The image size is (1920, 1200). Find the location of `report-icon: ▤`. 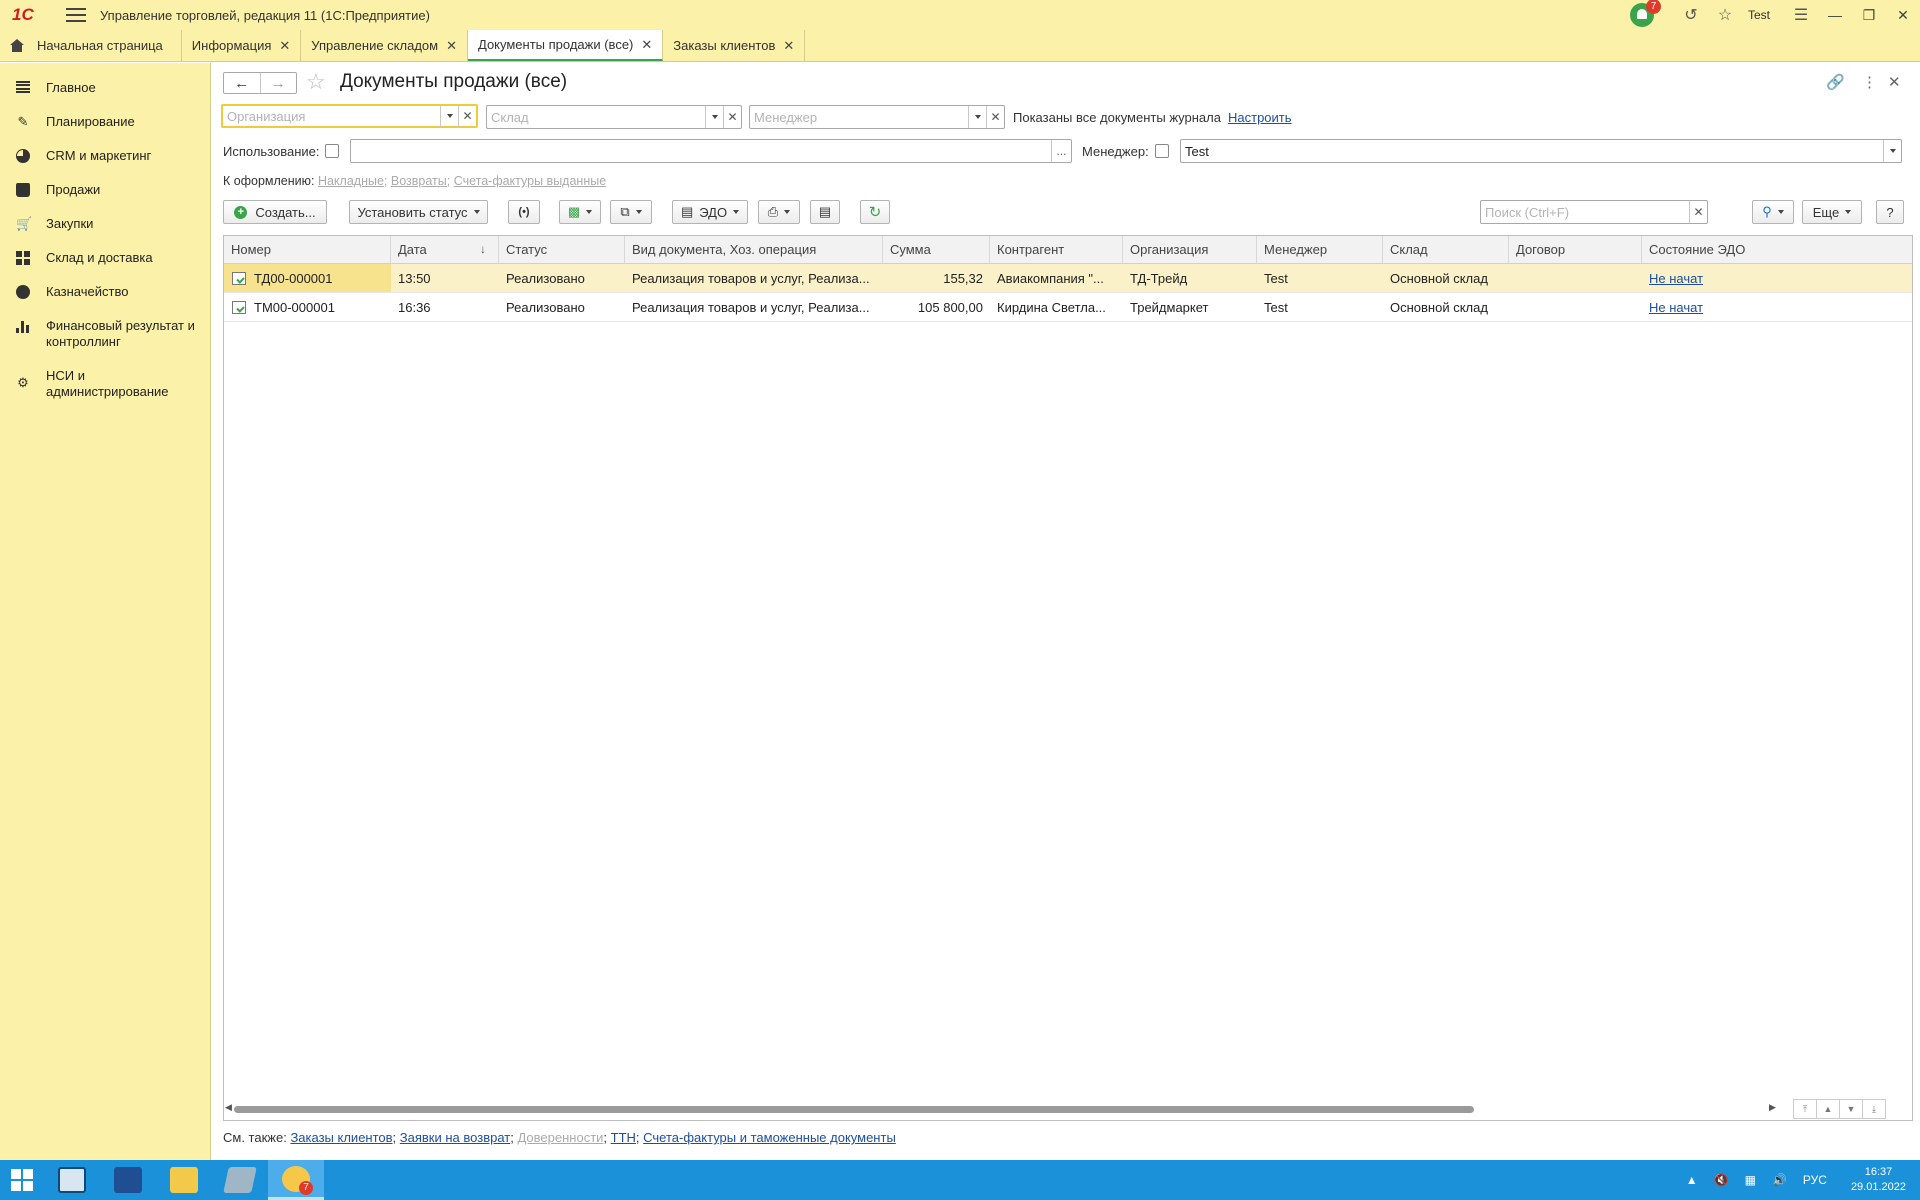

report-icon: ▤ is located at coordinates (825, 212).